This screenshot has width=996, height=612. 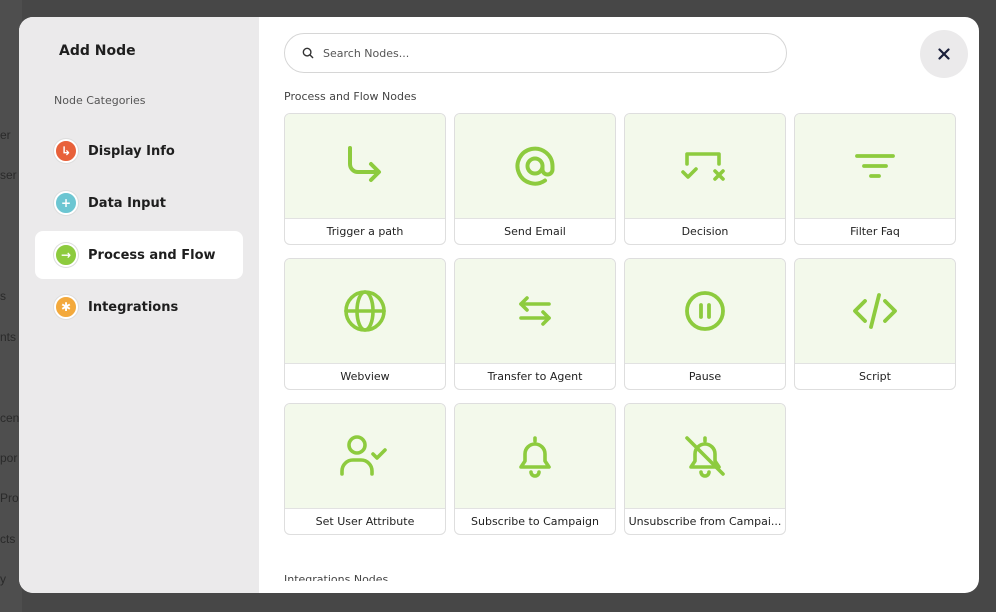 What do you see at coordinates (66, 255) in the screenshot?
I see `process-flow-icon: →` at bounding box center [66, 255].